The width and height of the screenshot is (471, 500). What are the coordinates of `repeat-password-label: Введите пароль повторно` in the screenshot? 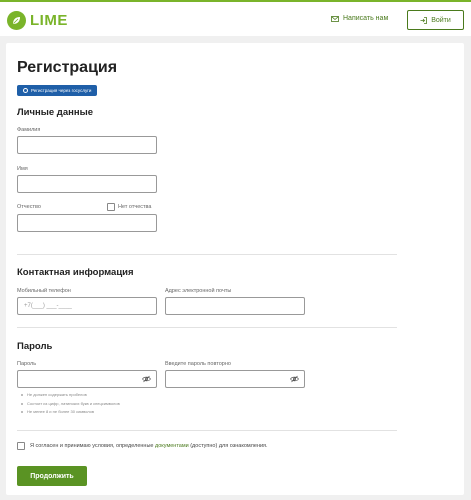 It's located at (198, 364).